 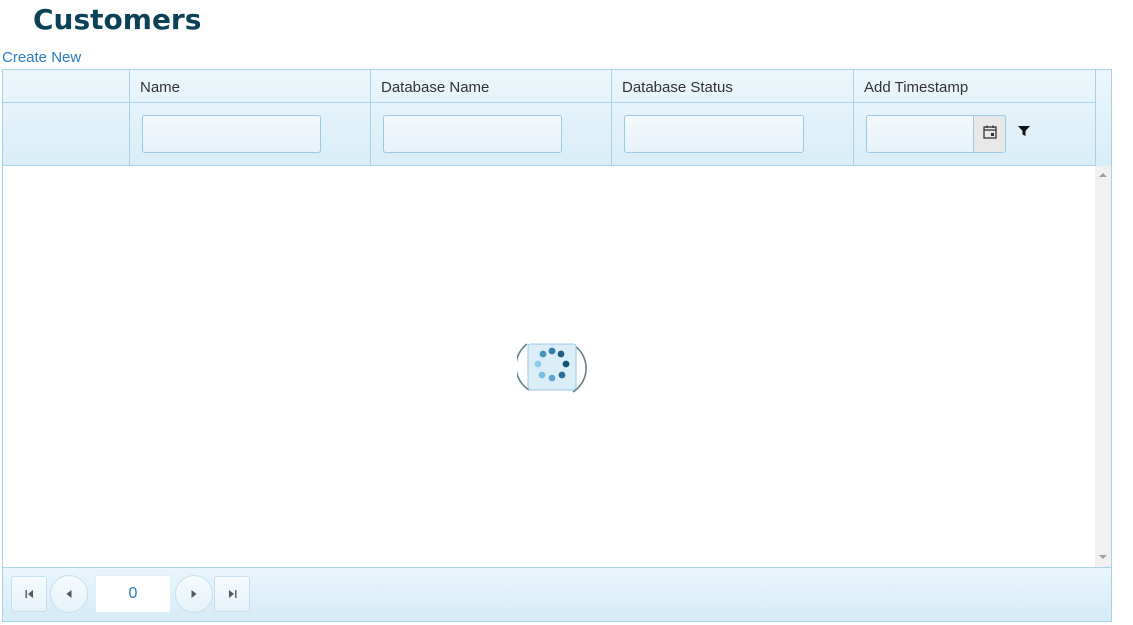 What do you see at coordinates (472, 134) in the screenshot?
I see `database-name-filter-input` at bounding box center [472, 134].